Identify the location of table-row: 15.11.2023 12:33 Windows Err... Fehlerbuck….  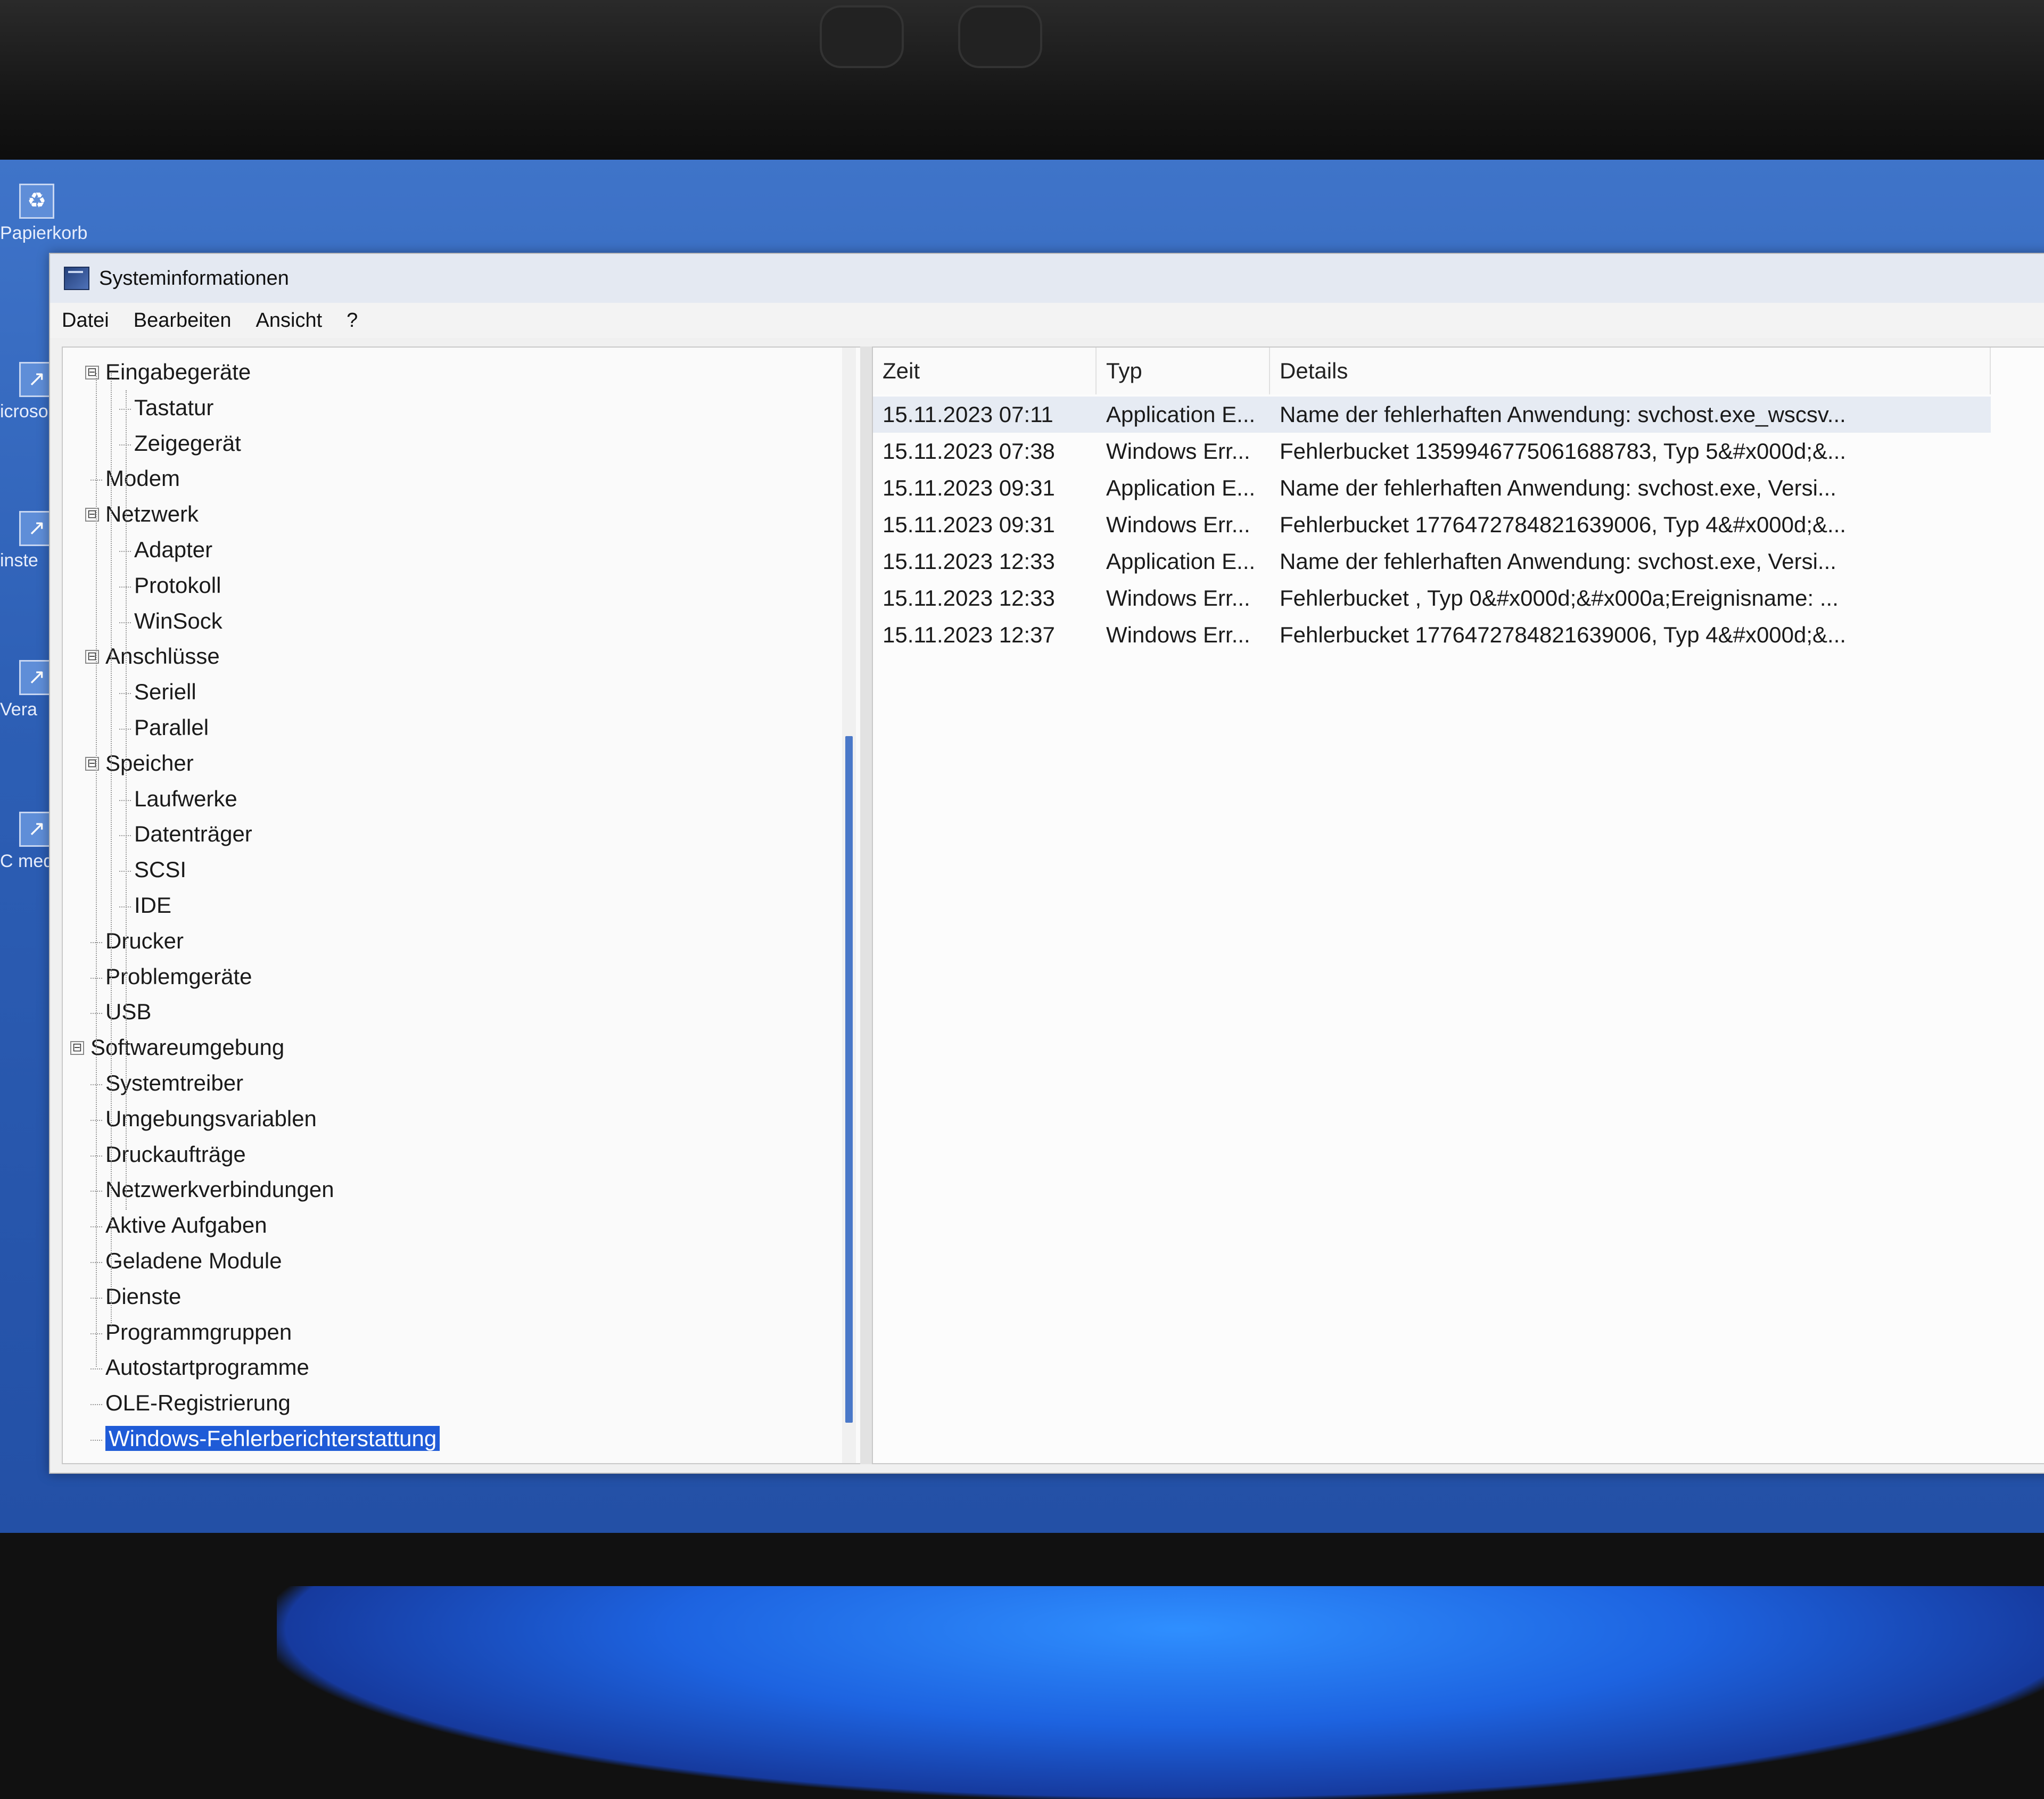
(1432, 598).